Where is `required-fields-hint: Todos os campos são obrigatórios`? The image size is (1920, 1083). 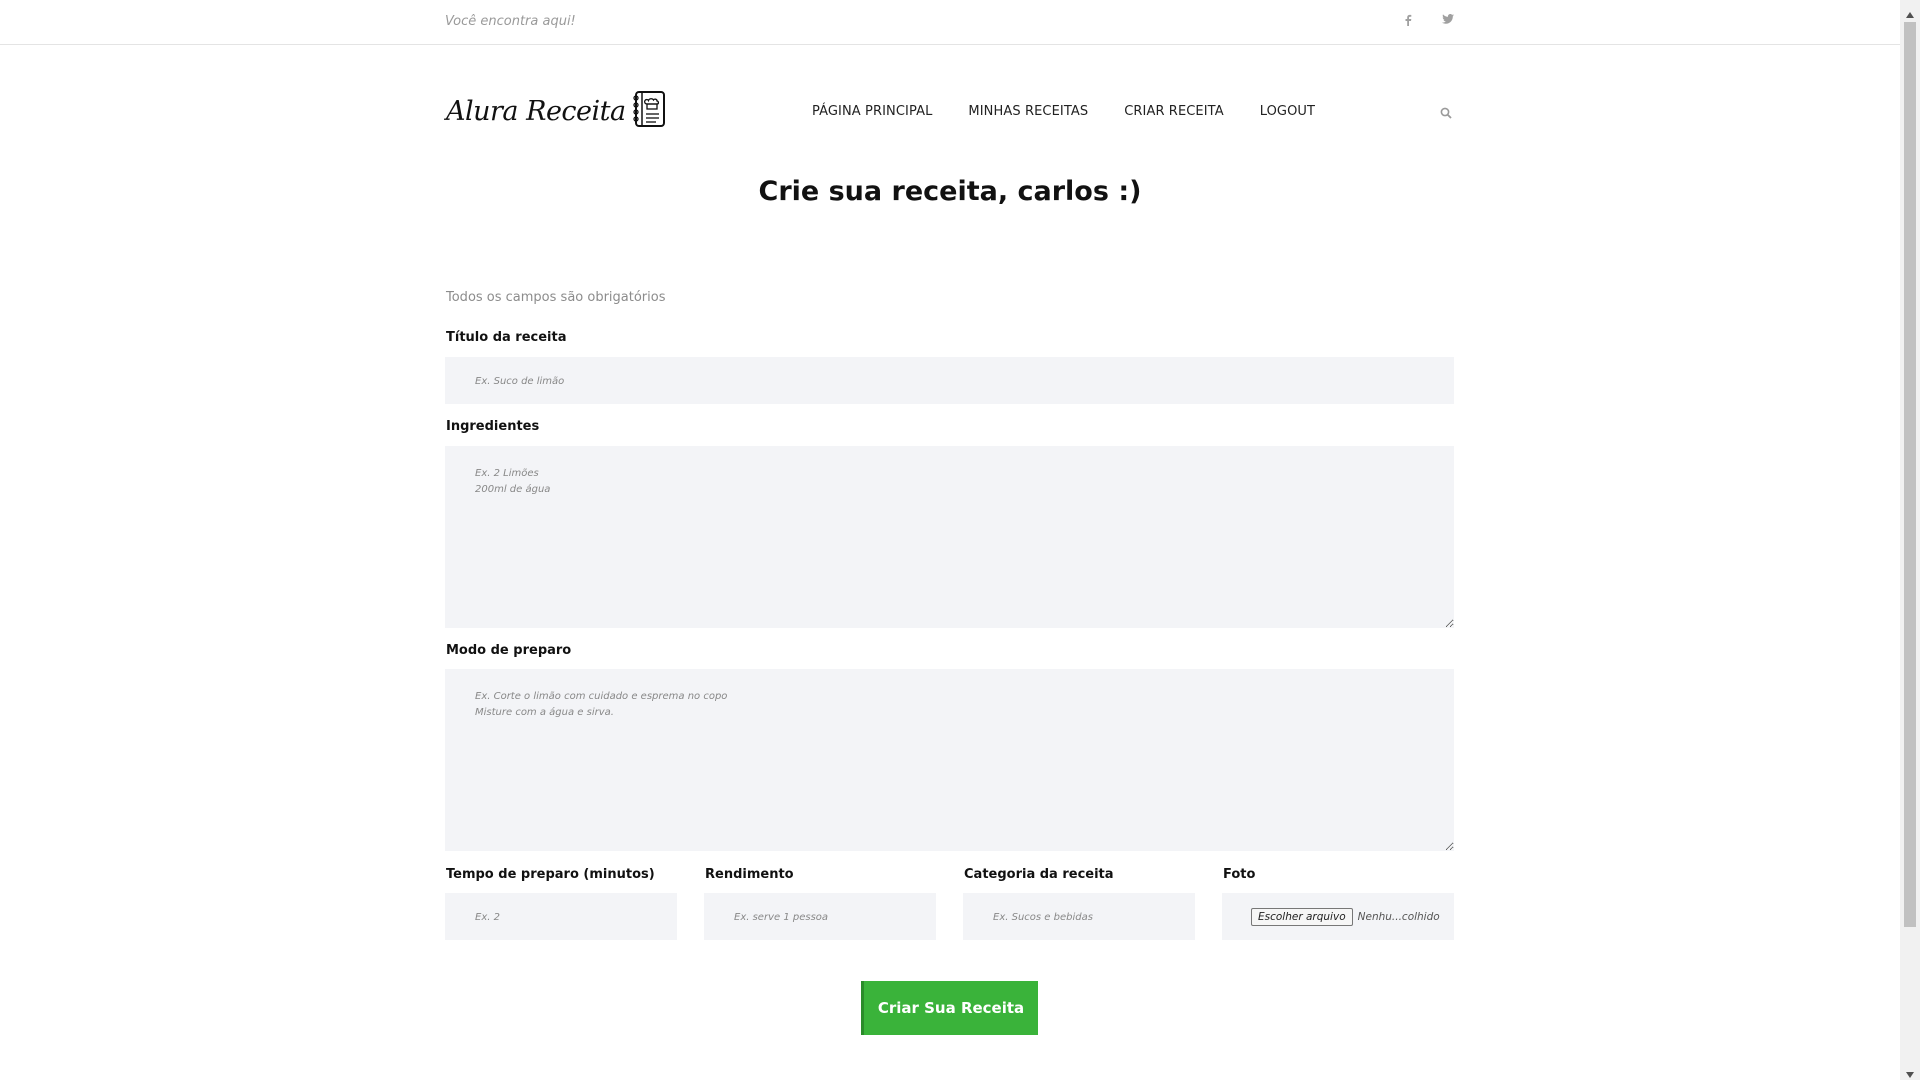
required-fields-hint: Todos os campos são obrigatórios is located at coordinates (556, 297).